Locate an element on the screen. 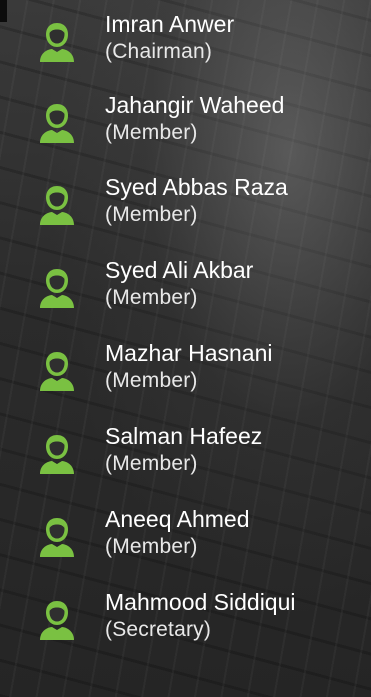 This screenshot has height=697, width=371. member-item: Imran Anwer (Chairman) is located at coordinates (185, 49).